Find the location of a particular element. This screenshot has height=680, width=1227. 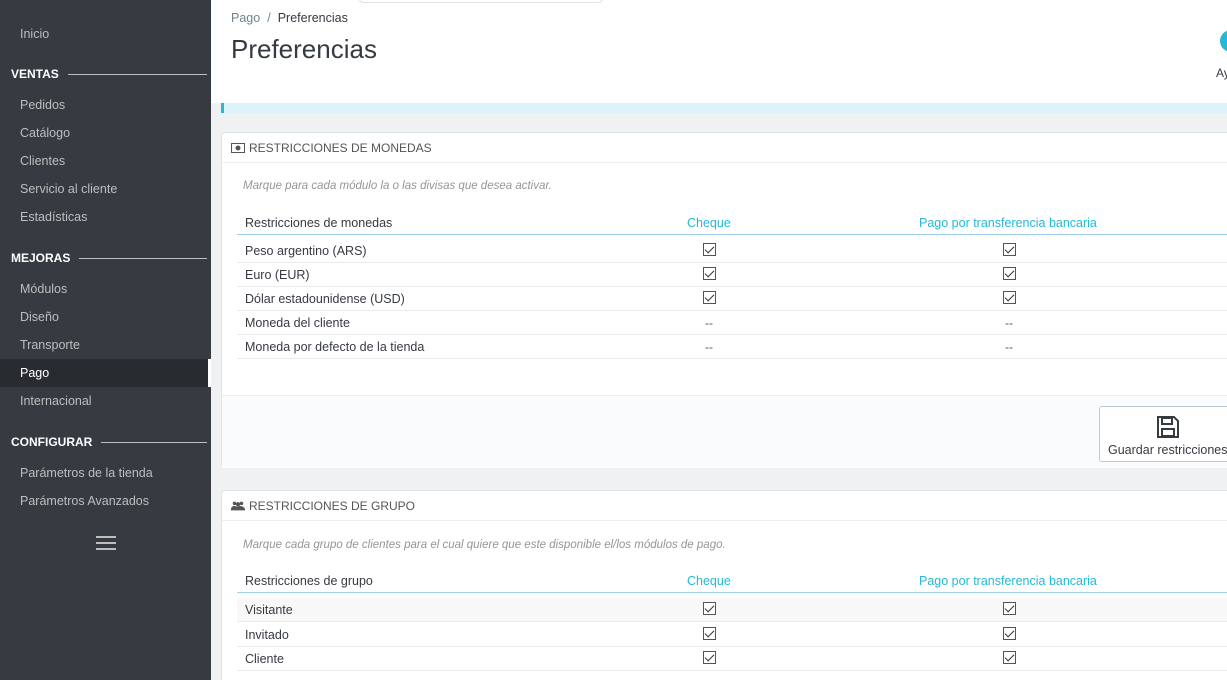

row-label: Euro (EUR) is located at coordinates (277, 275).